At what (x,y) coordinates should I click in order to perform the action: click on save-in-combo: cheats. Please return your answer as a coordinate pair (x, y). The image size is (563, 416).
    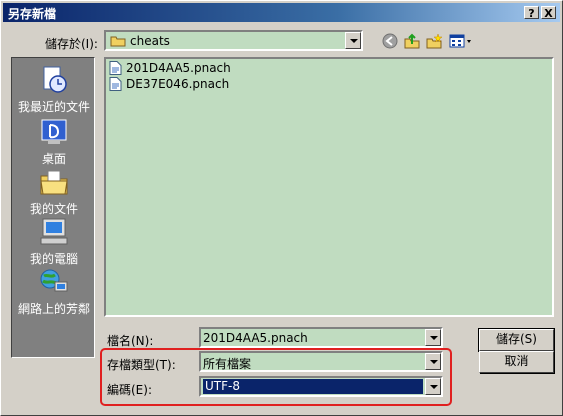
    Looking at the image, I should click on (233, 40).